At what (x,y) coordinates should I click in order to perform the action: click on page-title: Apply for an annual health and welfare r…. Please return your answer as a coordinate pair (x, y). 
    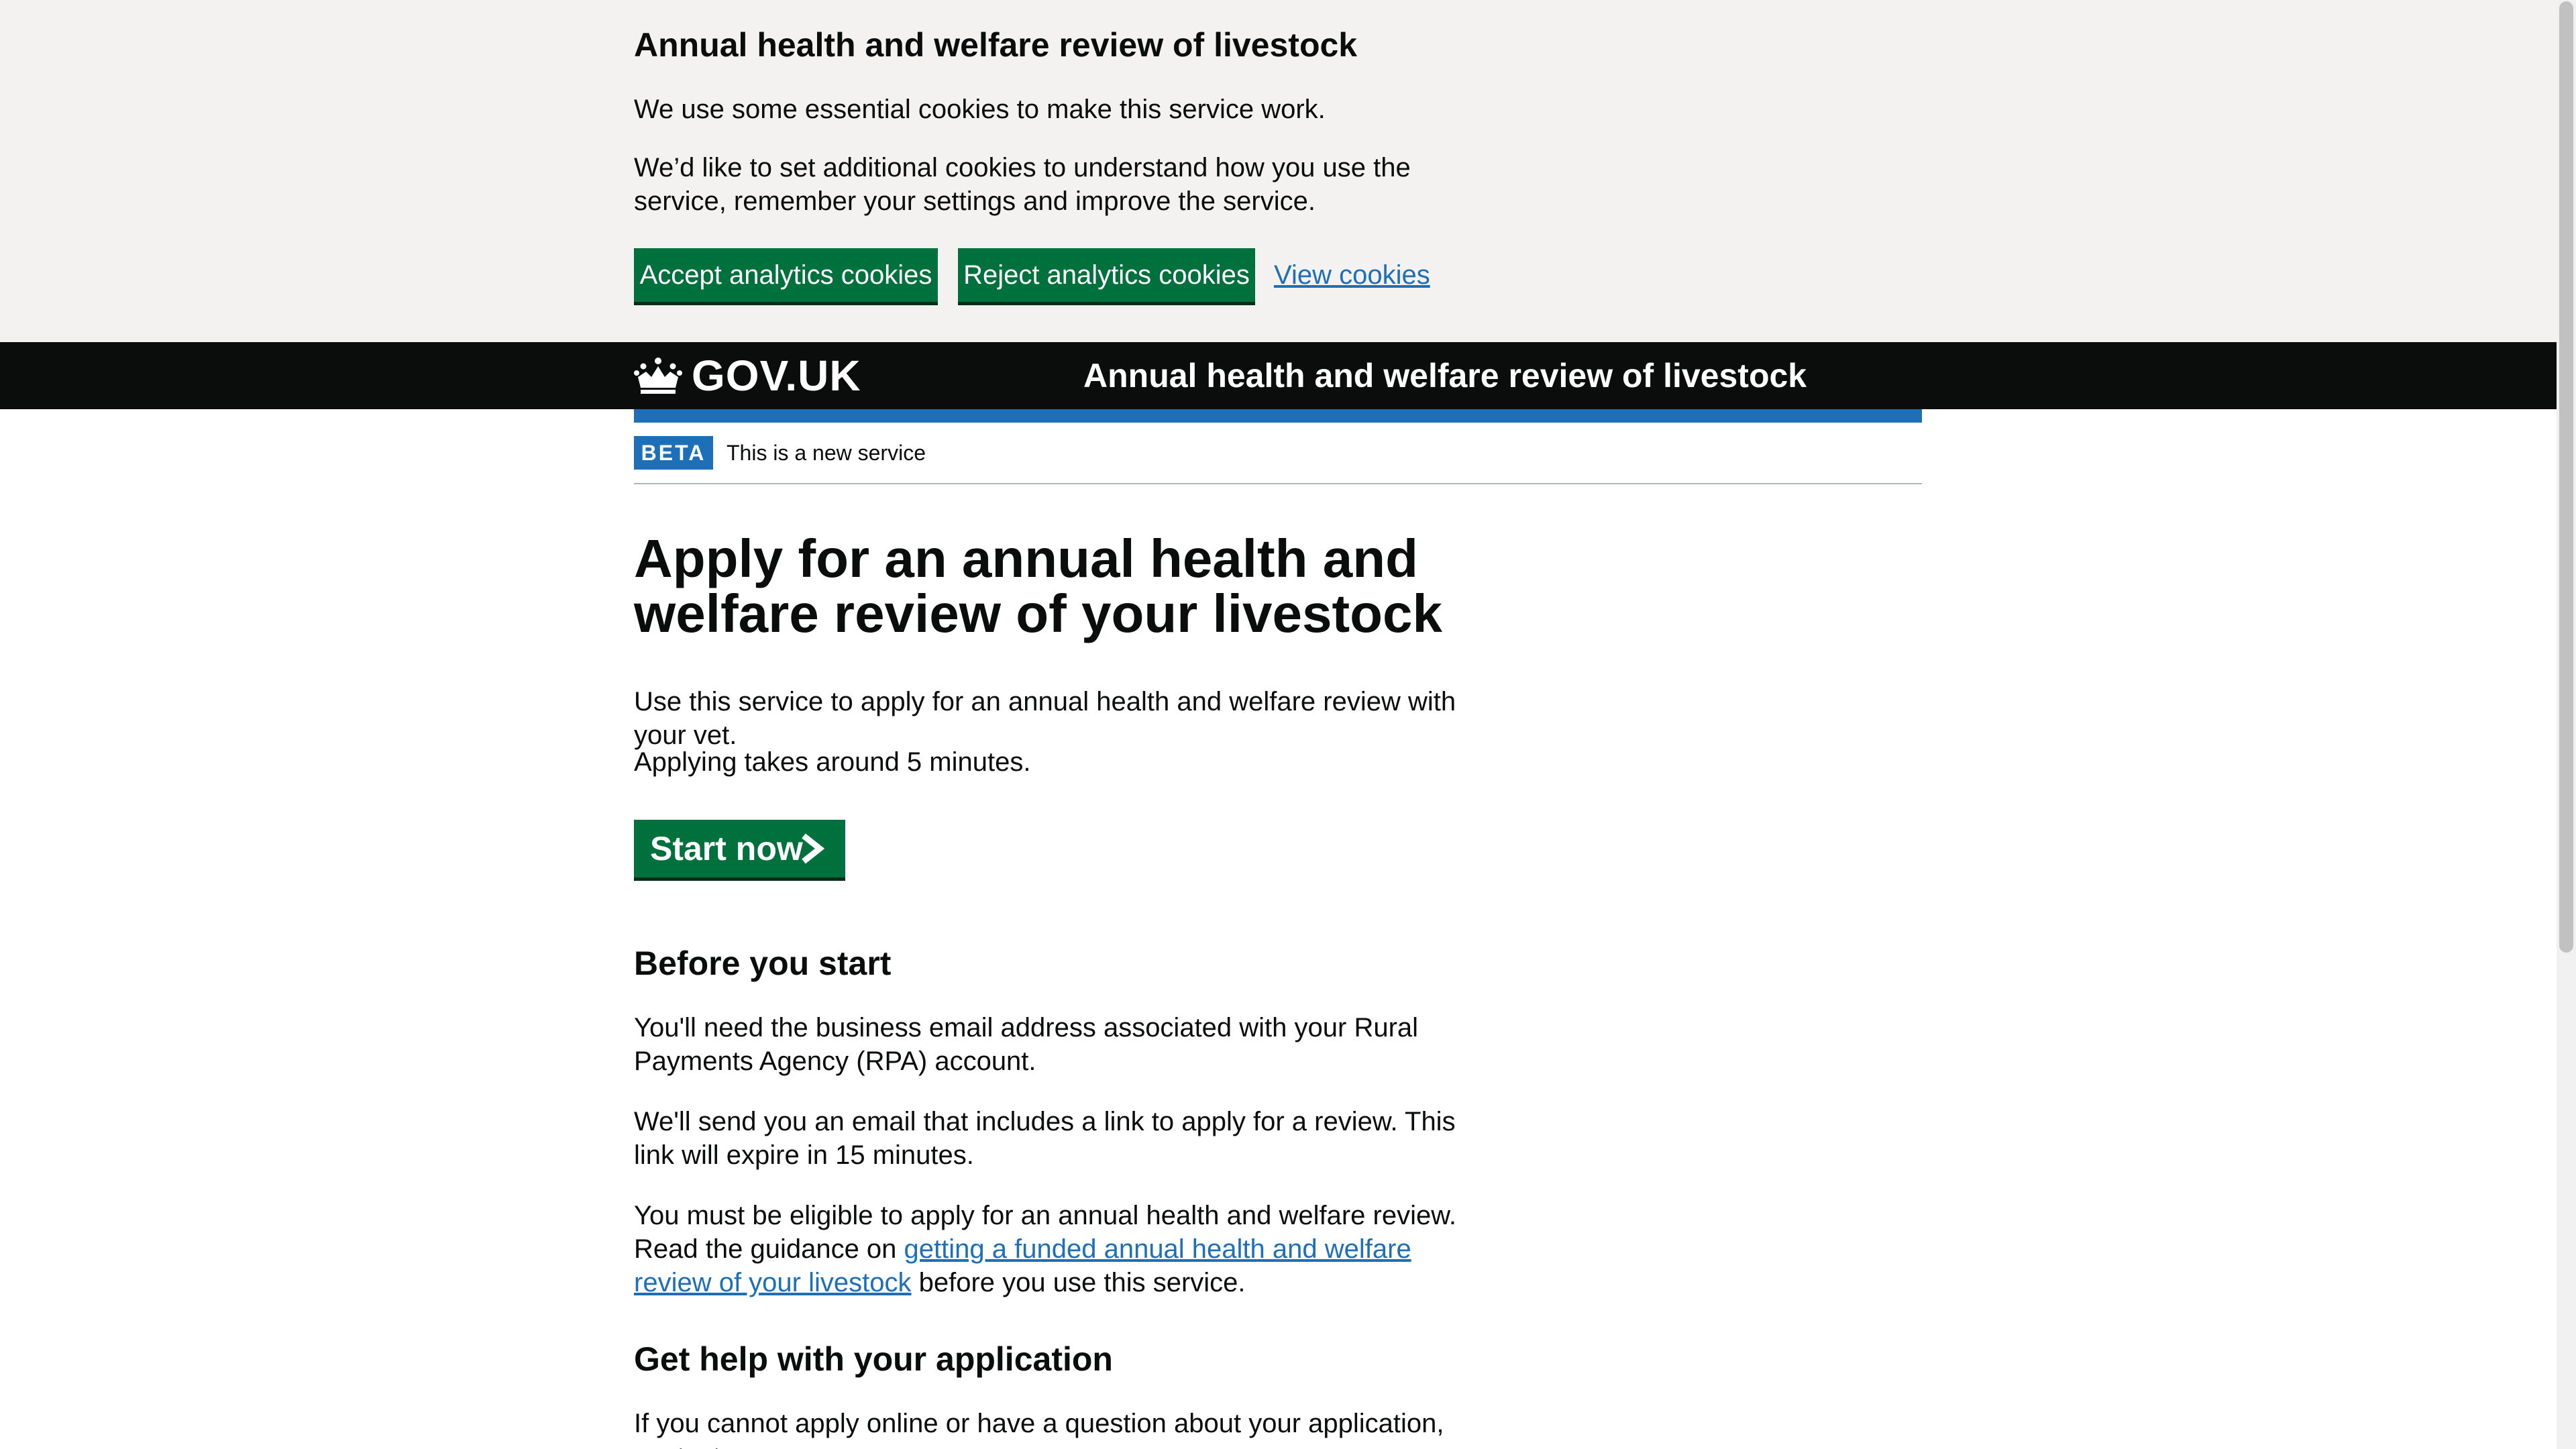
    Looking at the image, I should click on (1038, 586).